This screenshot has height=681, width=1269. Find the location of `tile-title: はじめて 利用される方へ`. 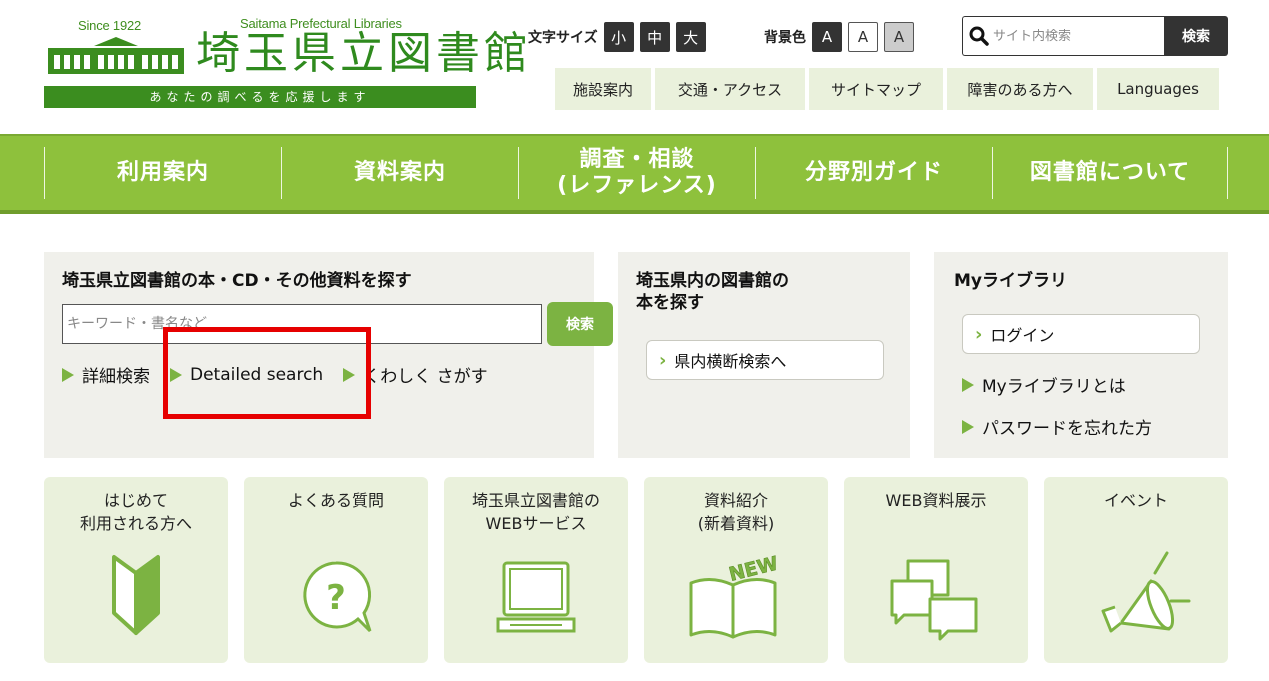

tile-title: はじめて 利用される方へ is located at coordinates (135, 512).